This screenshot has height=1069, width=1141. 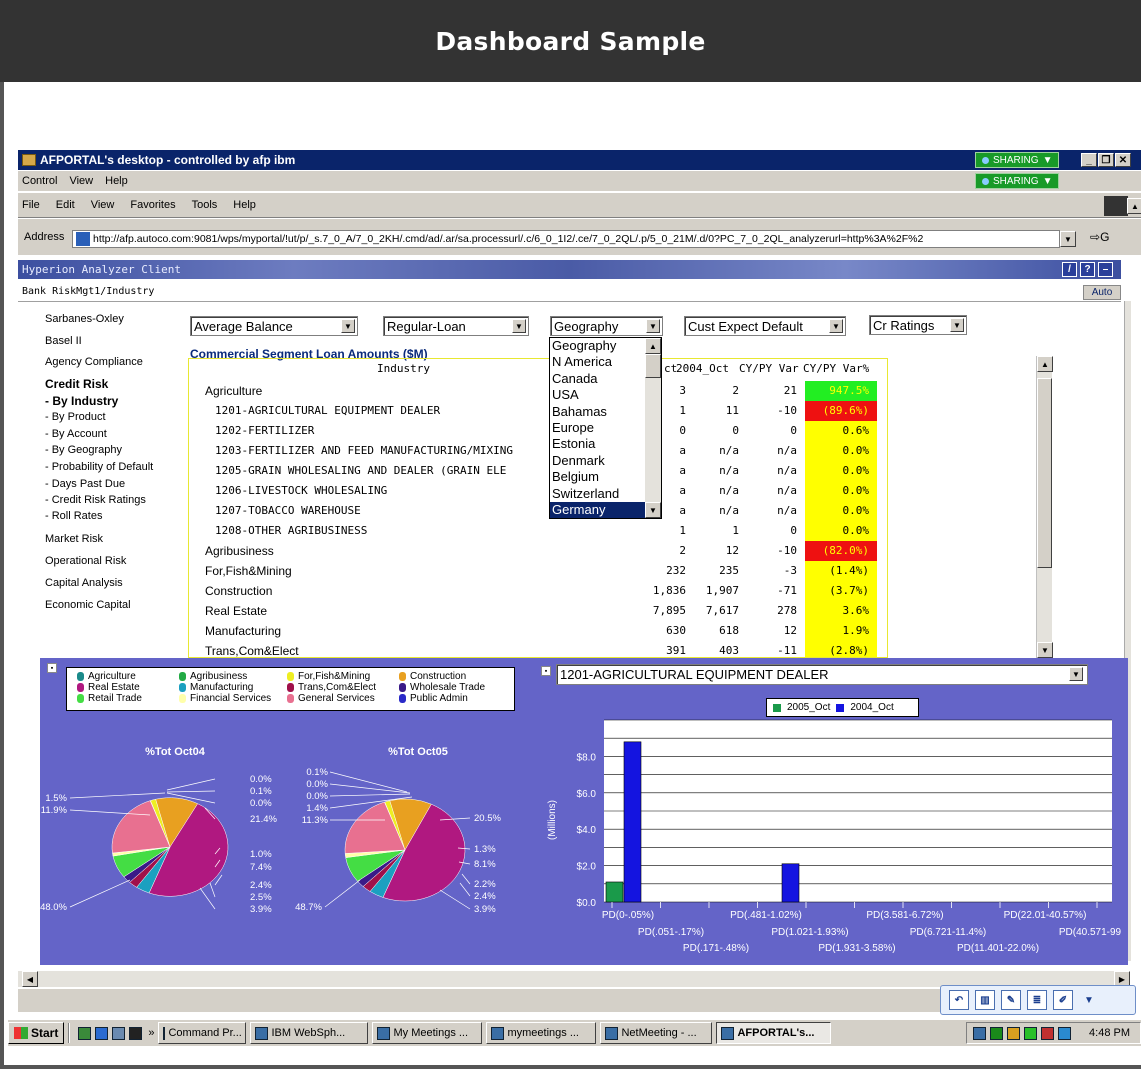 What do you see at coordinates (1031, 1033) in the screenshot?
I see `messenger-icon` at bounding box center [1031, 1033].